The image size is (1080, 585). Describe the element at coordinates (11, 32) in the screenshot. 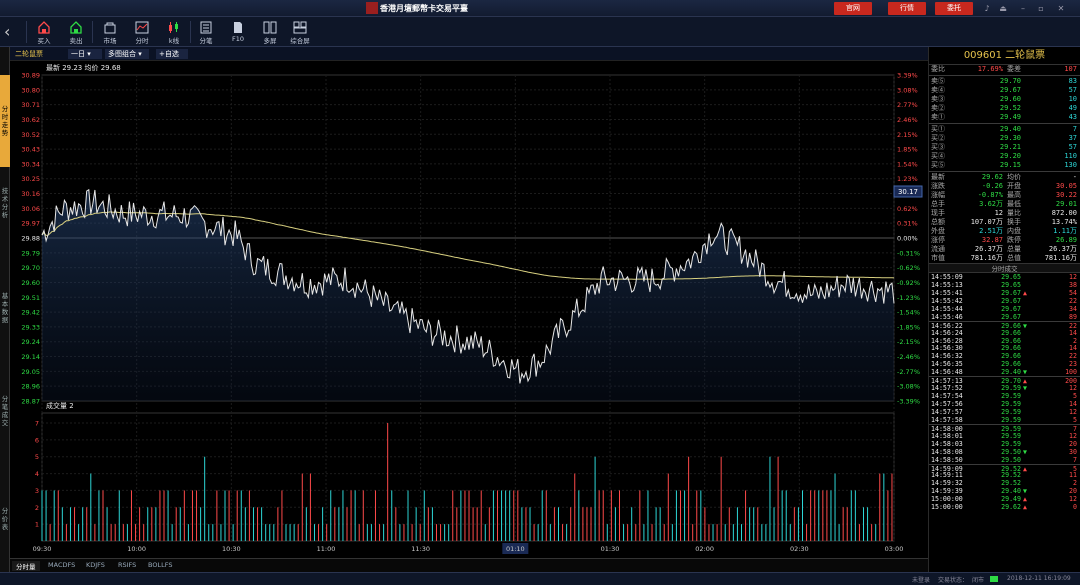

I see `back-arrow-icon: ‹` at that location.